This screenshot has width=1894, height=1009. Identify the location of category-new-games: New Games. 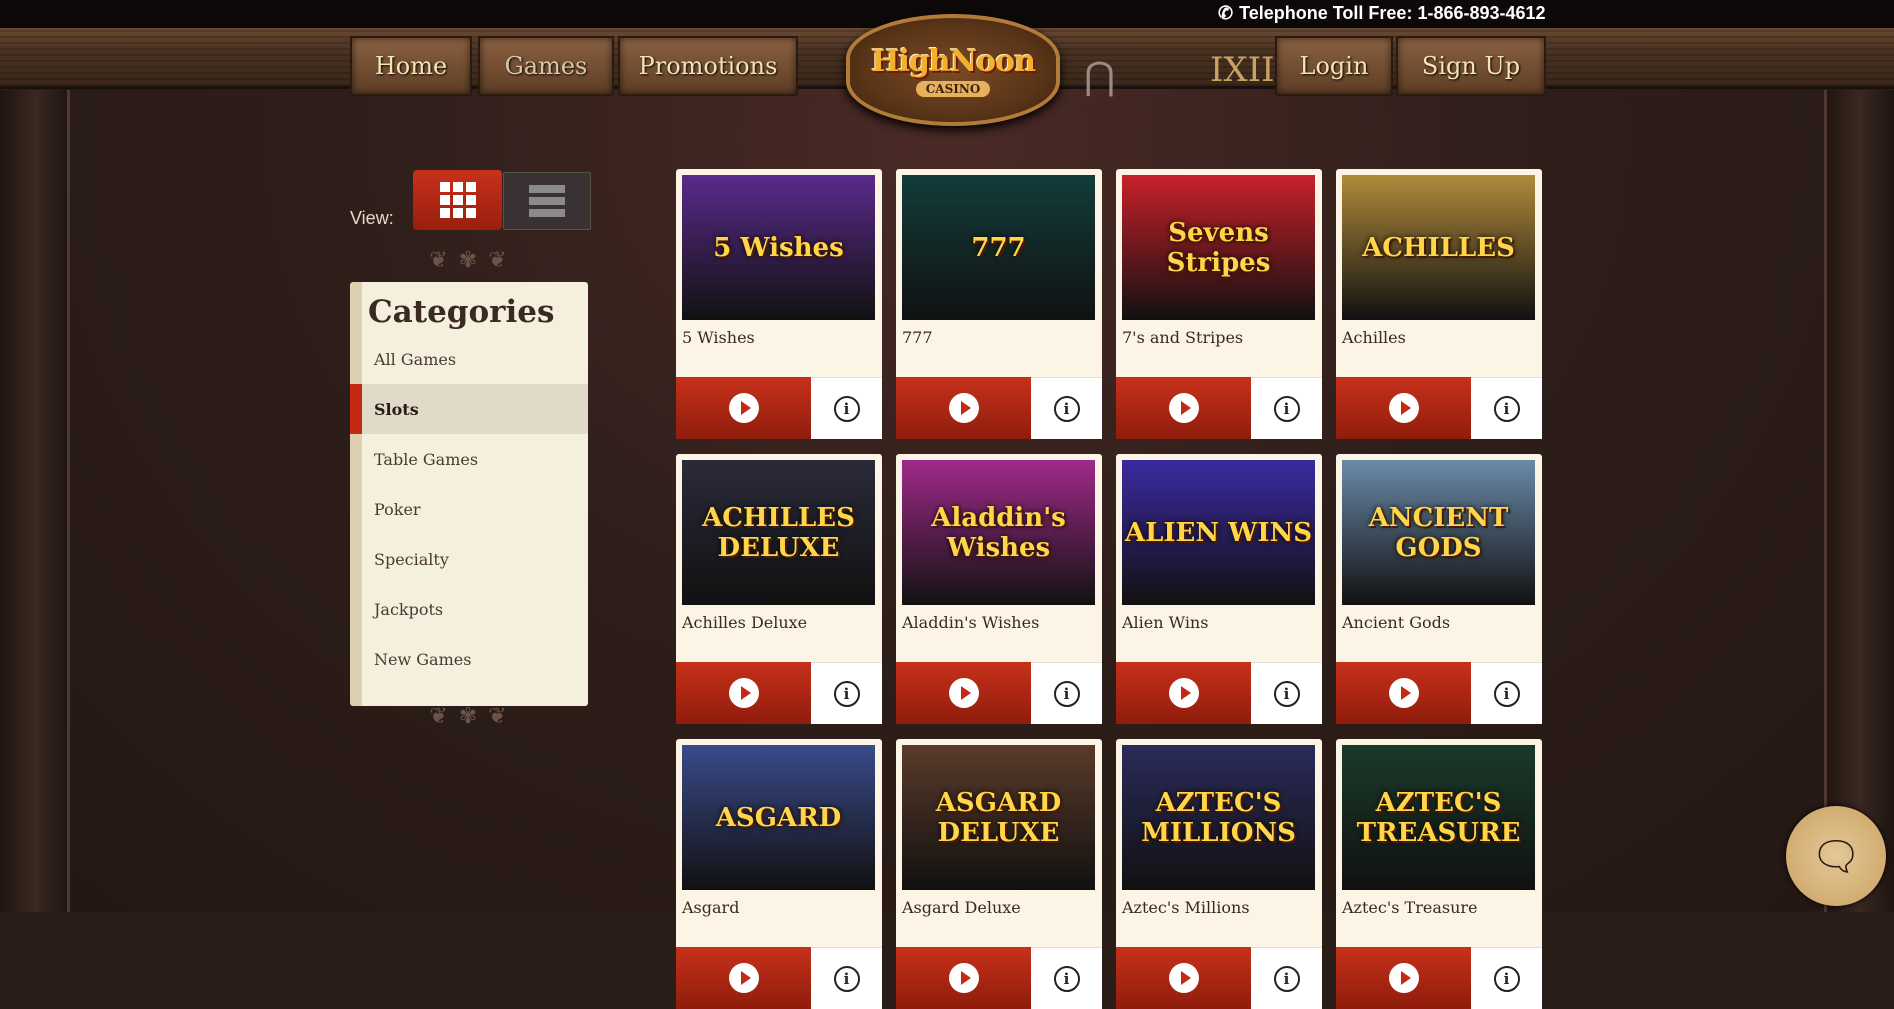
(475, 659).